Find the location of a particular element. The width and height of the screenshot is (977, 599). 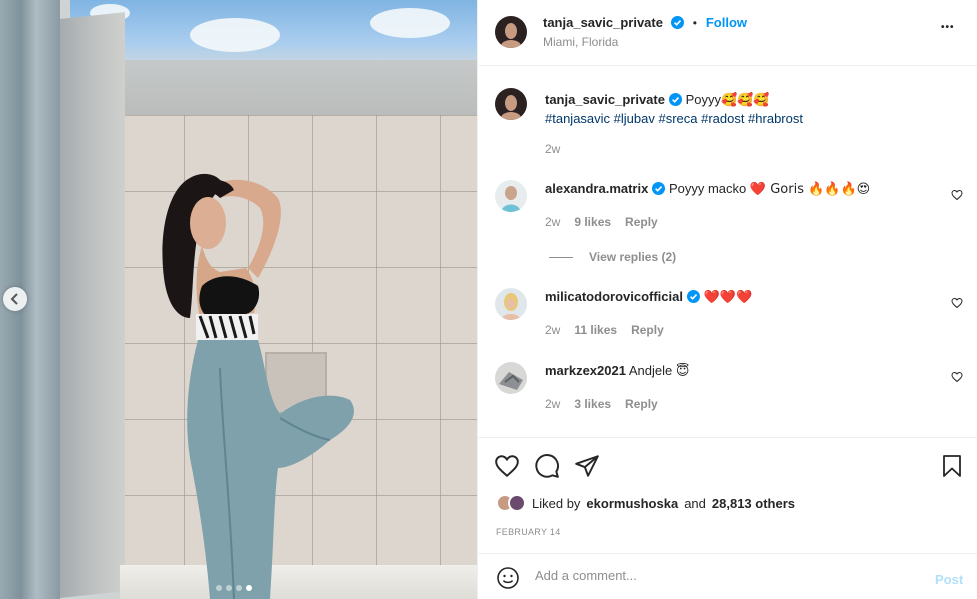

comment-bubble-icon is located at coordinates (547, 466).